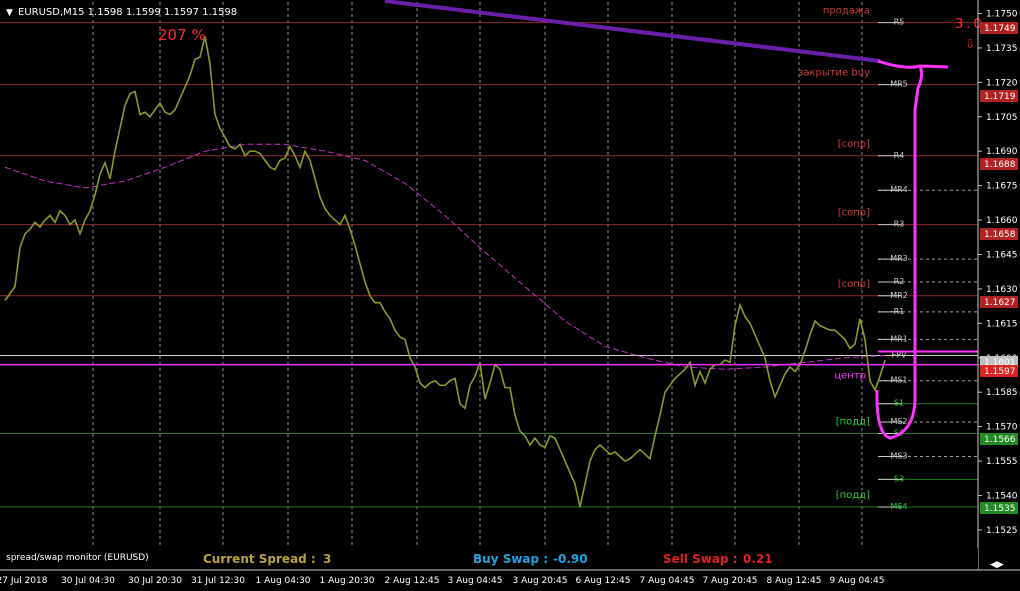  What do you see at coordinates (127, 12) in the screenshot?
I see `symbol-info: EURUSD,M15 1.1598 1.1599 1.1597 1.1598` at bounding box center [127, 12].